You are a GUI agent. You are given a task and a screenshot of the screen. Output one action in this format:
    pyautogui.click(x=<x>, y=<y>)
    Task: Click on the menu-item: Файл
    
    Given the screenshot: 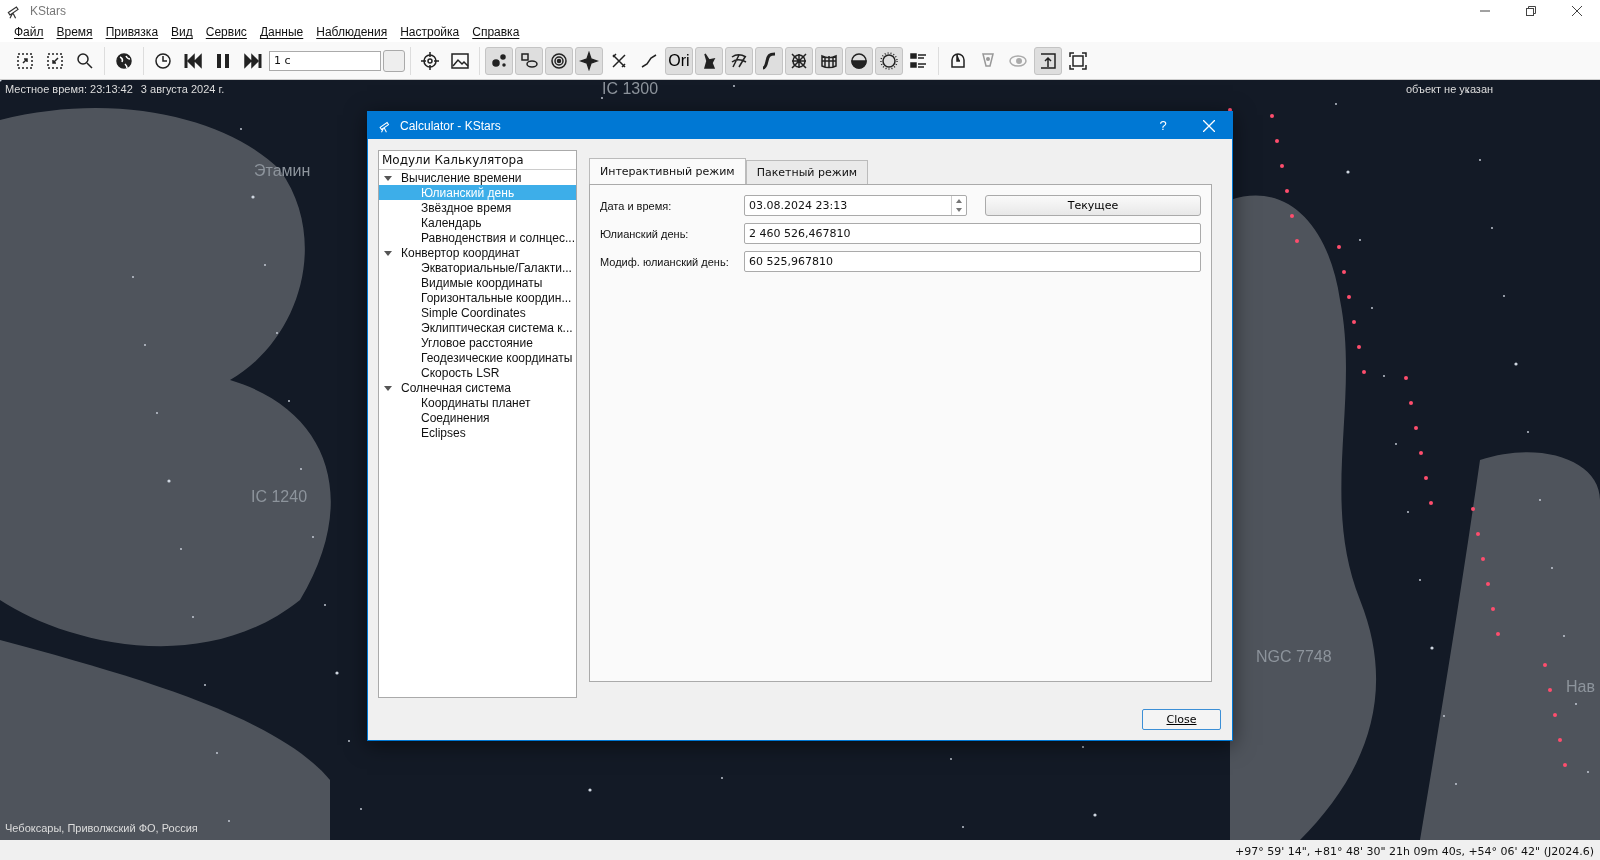 What is the action you would take?
    pyautogui.click(x=29, y=32)
    